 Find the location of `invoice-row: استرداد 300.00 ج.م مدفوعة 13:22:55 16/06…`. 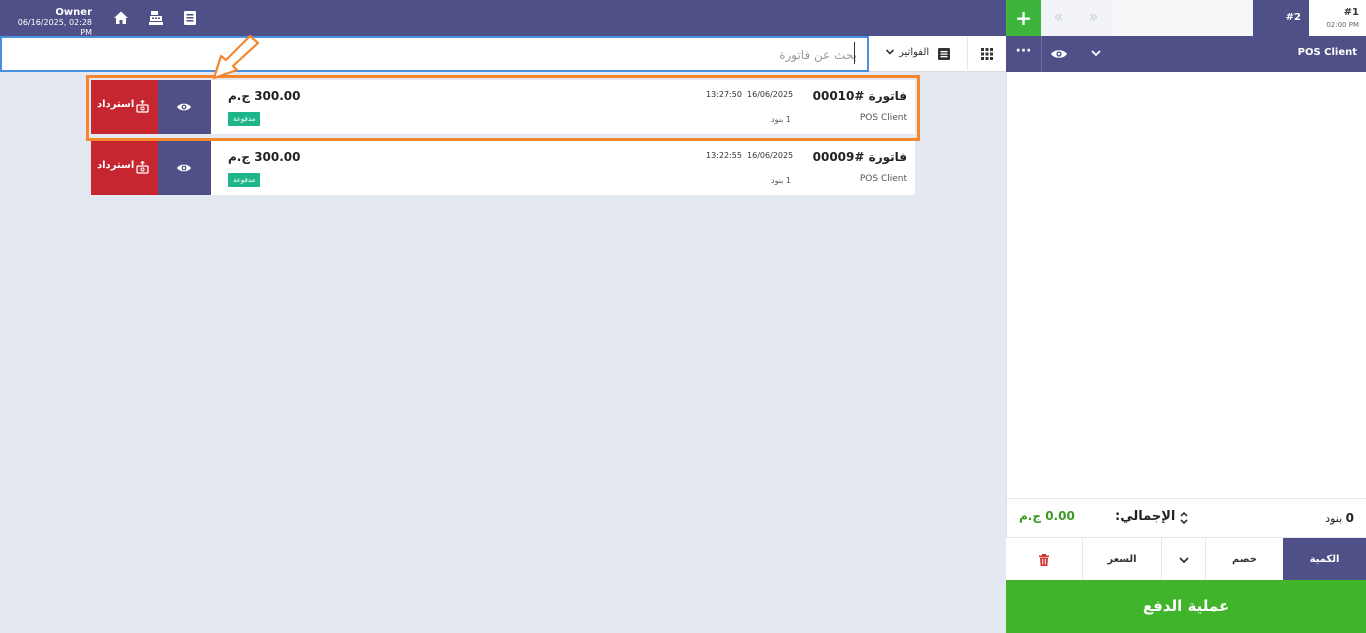

invoice-row: استرداد 300.00 ج.م مدفوعة 13:22:55 16/06… is located at coordinates (503, 168).